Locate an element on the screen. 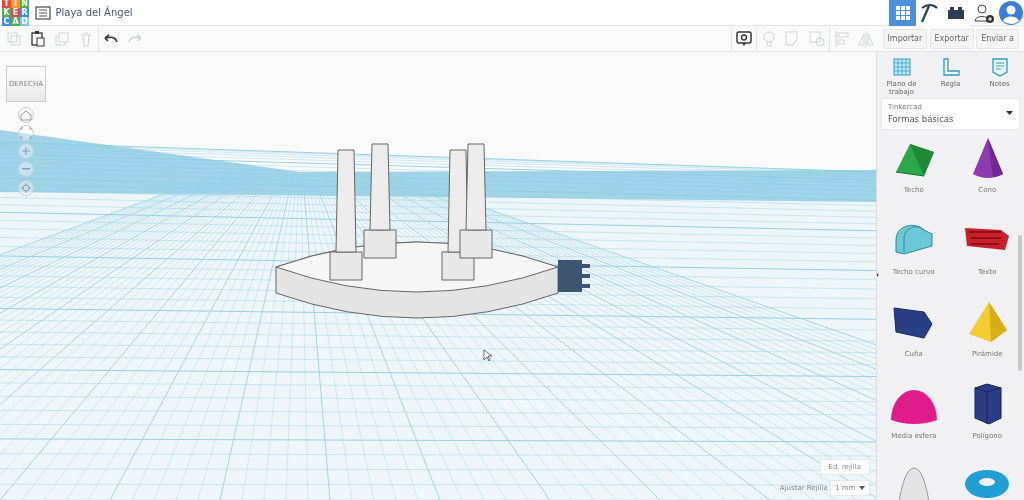 Image resolution: width=1024 pixels, height=500 pixels. add-user-icon is located at coordinates (983, 12).